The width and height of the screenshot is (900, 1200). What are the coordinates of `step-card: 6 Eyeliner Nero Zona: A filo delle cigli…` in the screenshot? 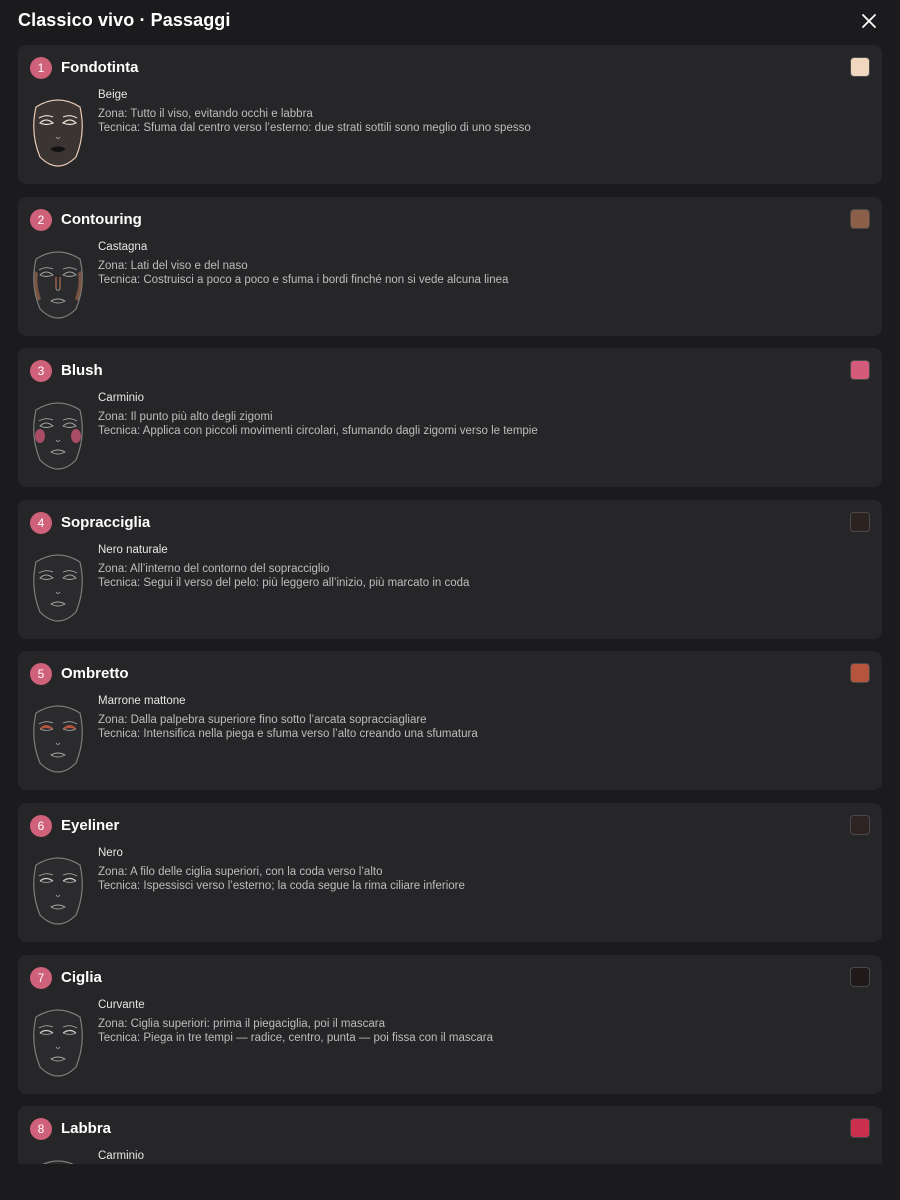 It's located at (450, 872).